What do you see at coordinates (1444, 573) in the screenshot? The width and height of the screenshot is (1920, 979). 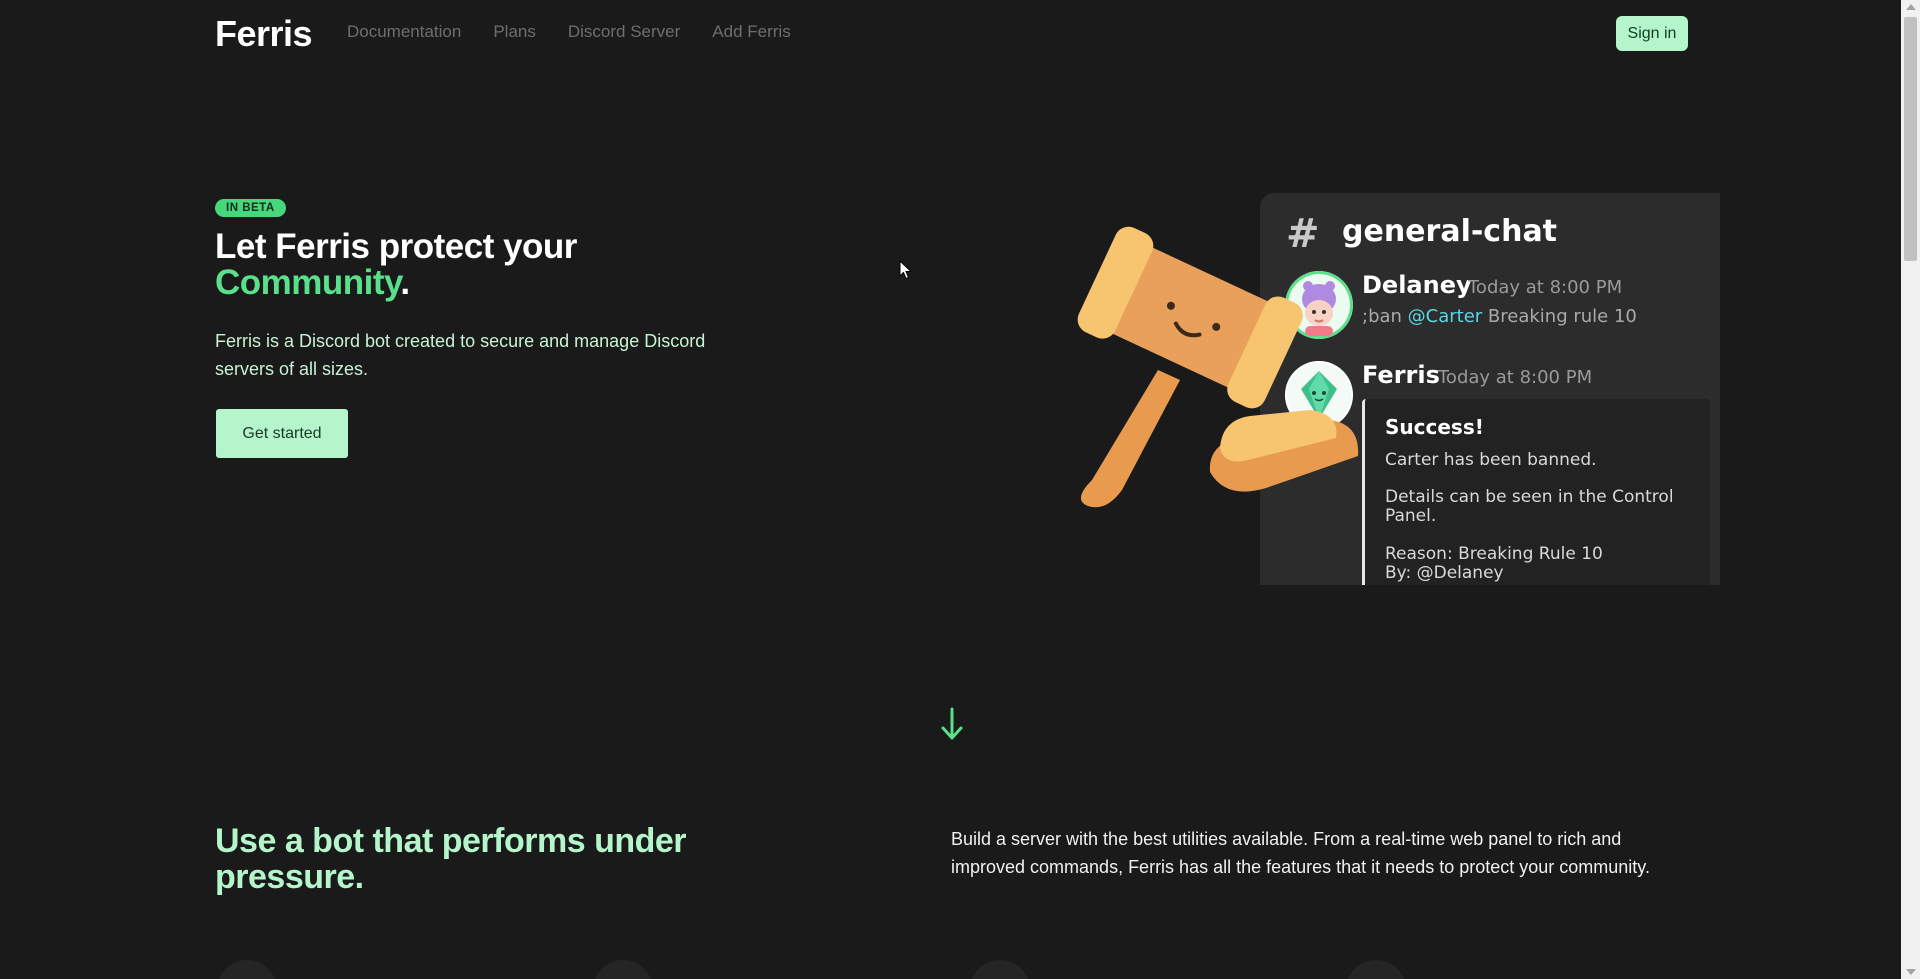 I see `embed-line: By: @Delaney` at bounding box center [1444, 573].